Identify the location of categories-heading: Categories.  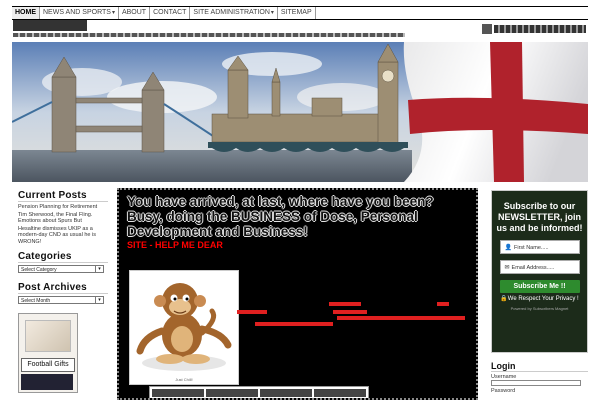
(63, 257).